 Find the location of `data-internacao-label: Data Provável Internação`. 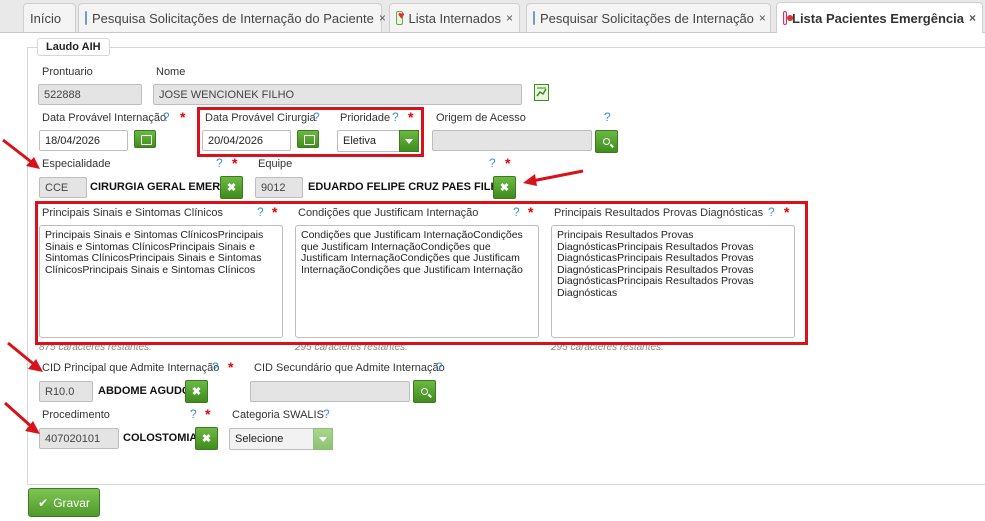

data-internacao-label: Data Provável Internação is located at coordinates (104, 118).